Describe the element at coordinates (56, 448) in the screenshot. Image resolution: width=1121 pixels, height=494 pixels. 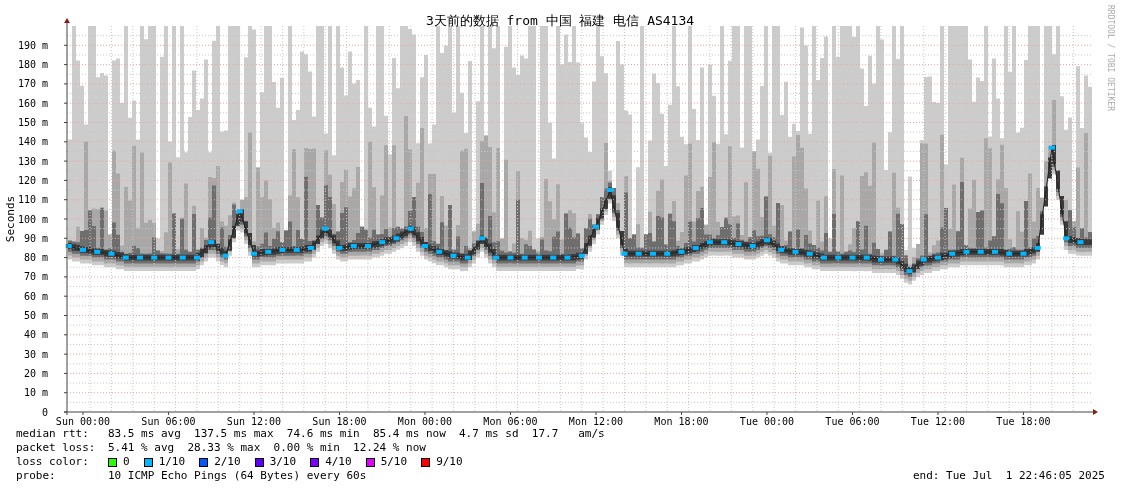
I see `legend-label: packet loss:` at that location.